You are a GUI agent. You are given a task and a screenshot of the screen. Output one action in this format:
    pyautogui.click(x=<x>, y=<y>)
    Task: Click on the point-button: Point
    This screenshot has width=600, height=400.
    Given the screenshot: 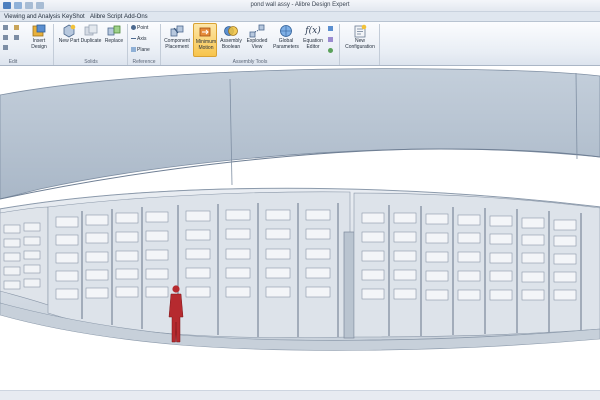 What is the action you would take?
    pyautogui.click(x=139, y=28)
    